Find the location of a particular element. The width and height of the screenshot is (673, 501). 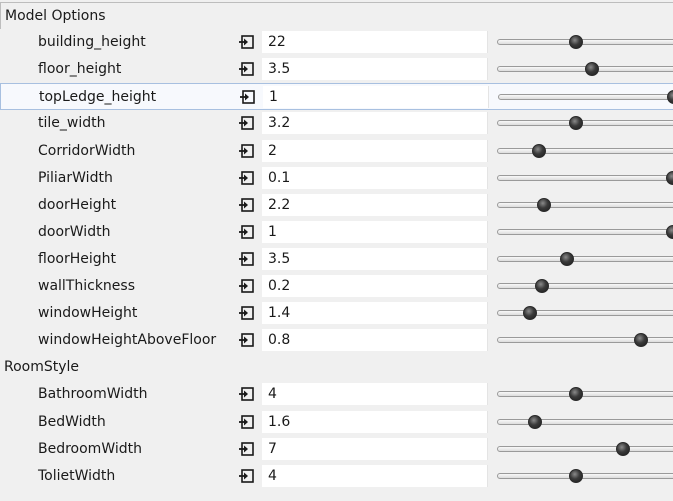

param-row-windowHeightAboveFloor: windowHeightAboveFloor 0.8 is located at coordinates (336, 340).